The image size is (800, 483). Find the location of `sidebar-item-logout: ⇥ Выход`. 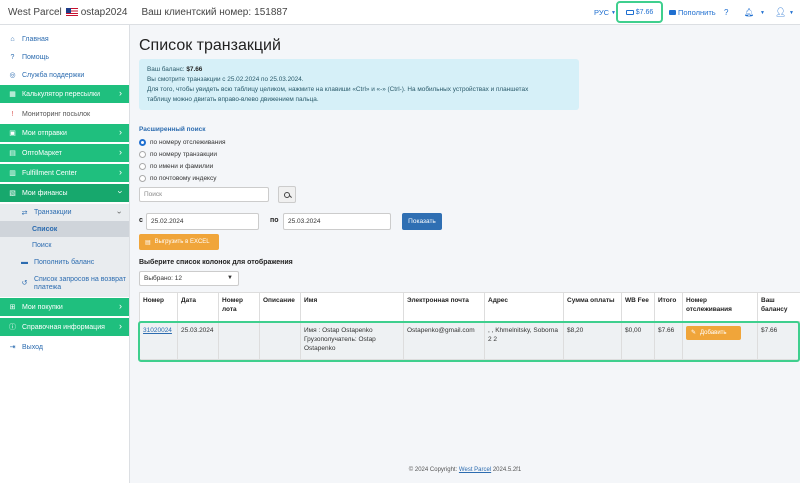

sidebar-item-logout: ⇥ Выход is located at coordinates (64, 347).